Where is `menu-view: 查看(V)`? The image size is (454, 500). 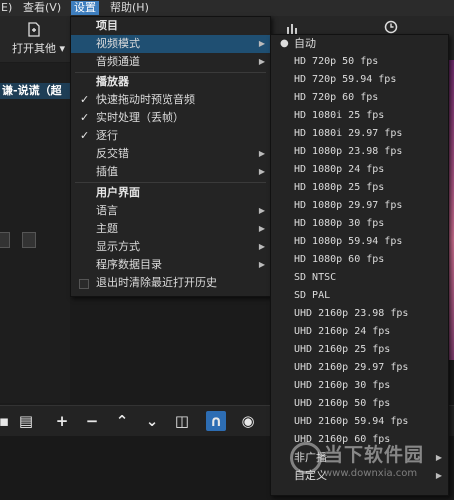 menu-view: 查看(V) is located at coordinates (42, 8).